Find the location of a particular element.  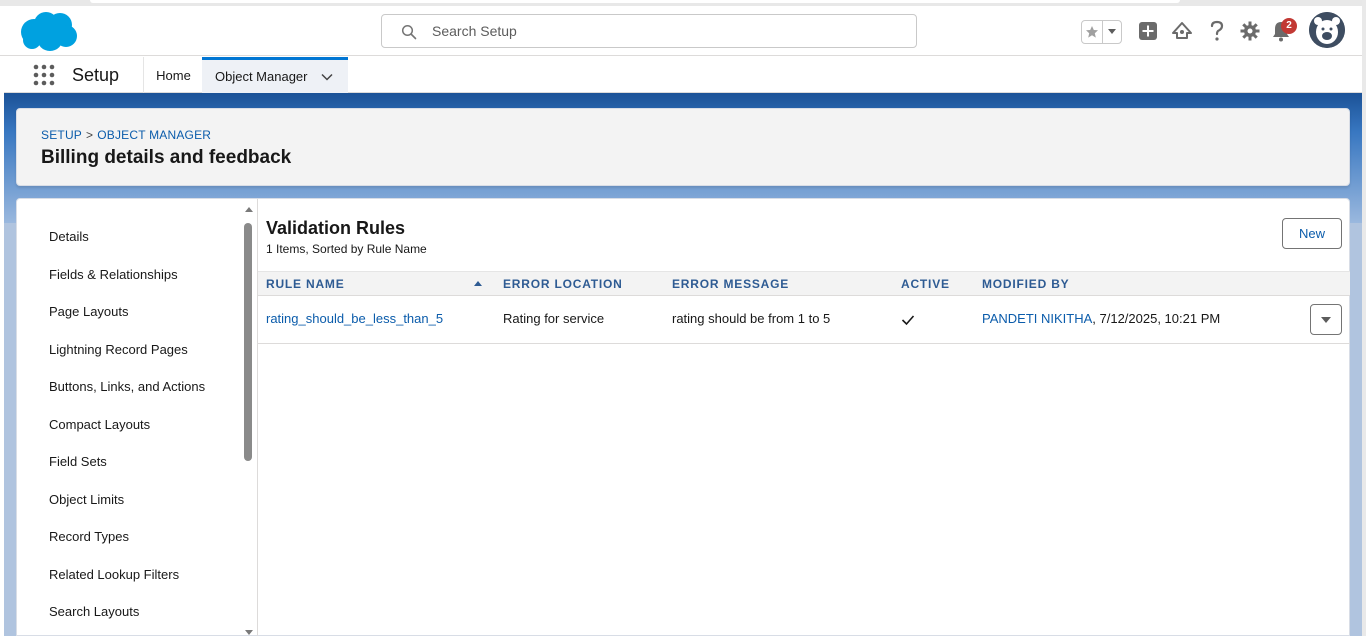

breadcrumb-object-manager-link: OBJECT MANAGER is located at coordinates (154, 135).